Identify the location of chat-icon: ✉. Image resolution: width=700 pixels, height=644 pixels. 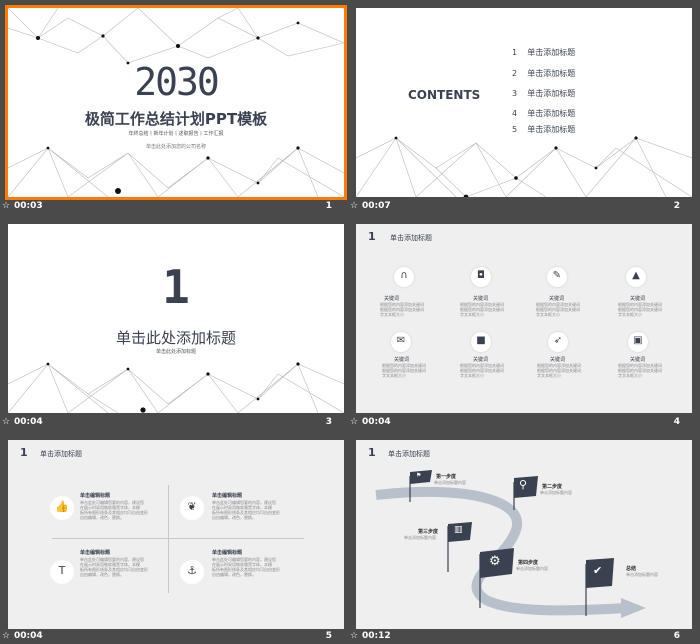
(401, 342).